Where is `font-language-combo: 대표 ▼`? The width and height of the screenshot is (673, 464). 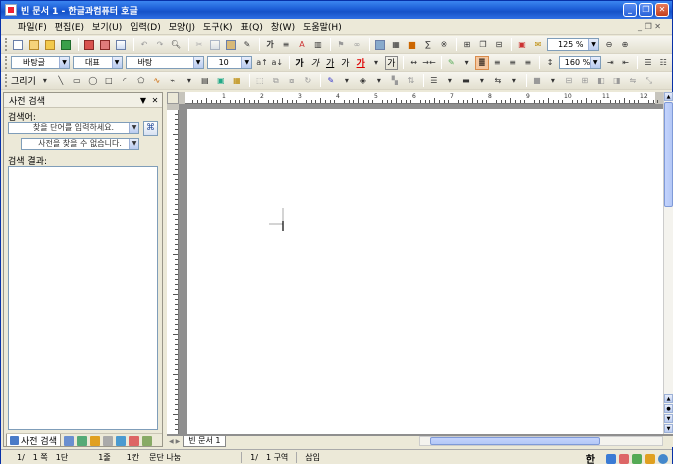
font-language-combo: 대표 ▼ is located at coordinates (98, 62).